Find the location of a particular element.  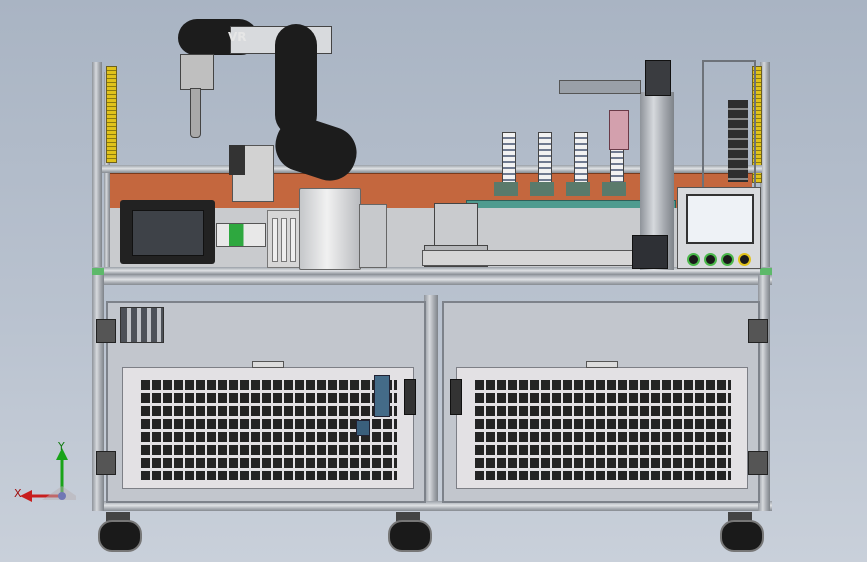

pink-carriage is located at coordinates (619, 130).